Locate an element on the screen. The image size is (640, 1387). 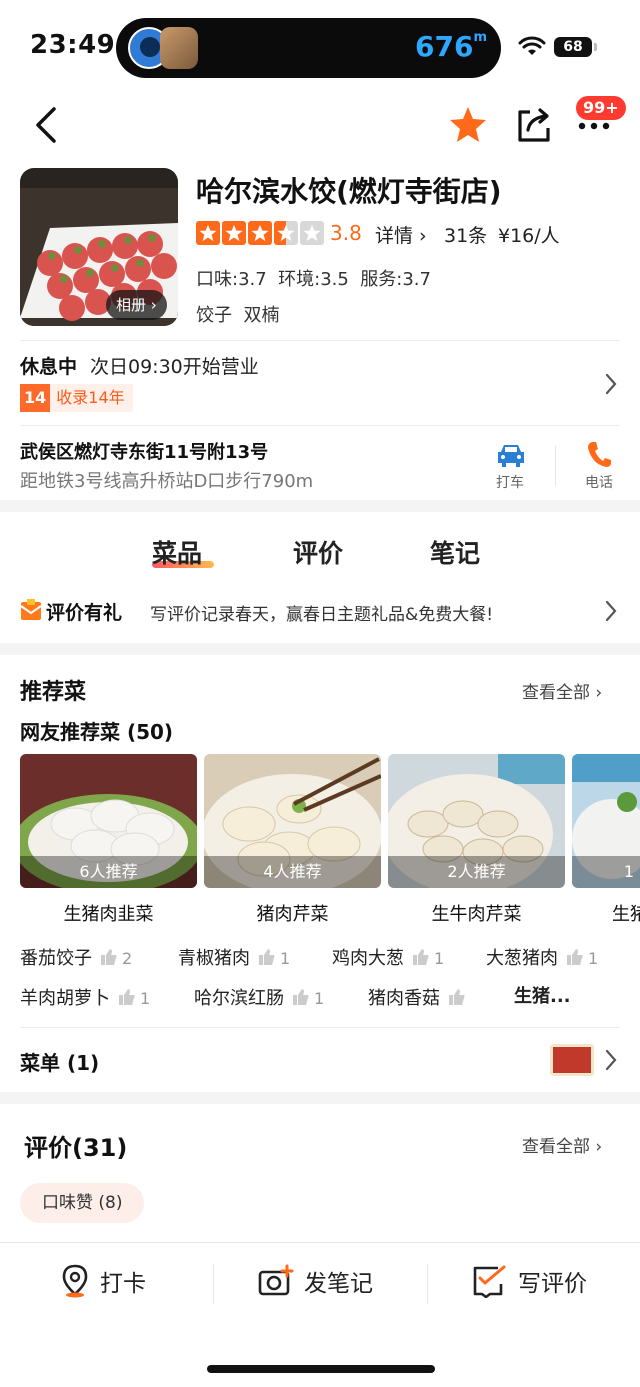
dish-tag: 大葱猪肉 1 is located at coordinates (542, 957).